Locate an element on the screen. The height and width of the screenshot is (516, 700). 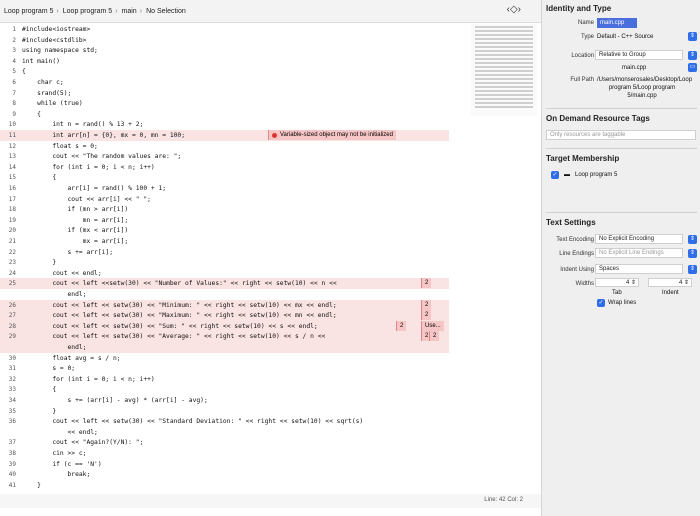
breadcrumb-file: main is located at coordinates (129, 11).